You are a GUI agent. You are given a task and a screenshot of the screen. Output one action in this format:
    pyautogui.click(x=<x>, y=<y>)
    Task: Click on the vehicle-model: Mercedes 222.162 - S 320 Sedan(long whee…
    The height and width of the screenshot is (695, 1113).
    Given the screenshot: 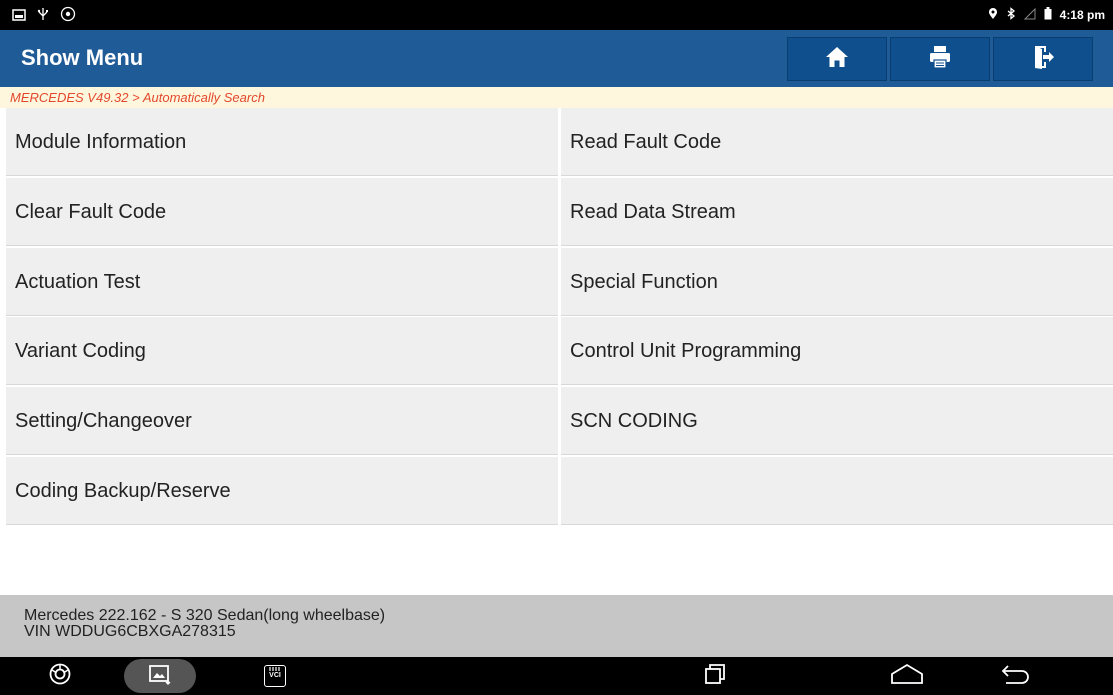 What is the action you would take?
    pyautogui.click(x=205, y=615)
    